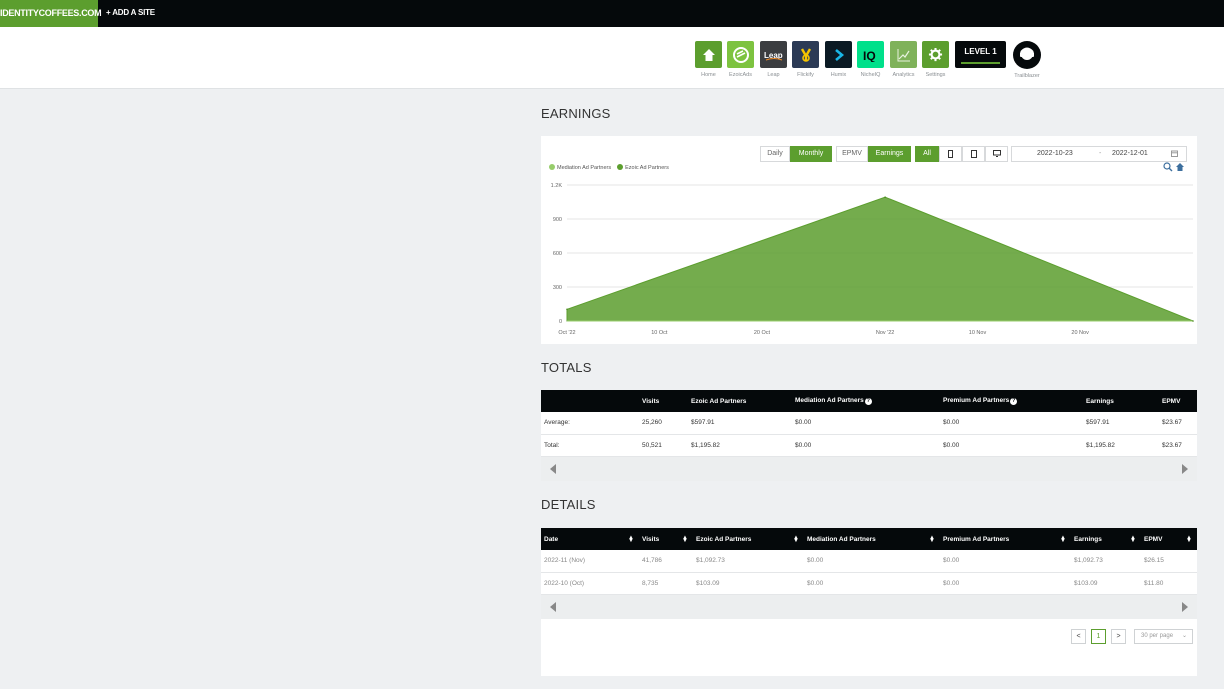 This screenshot has width=1224, height=689. I want to click on level-badge: LEVEL 1, so click(980, 54).